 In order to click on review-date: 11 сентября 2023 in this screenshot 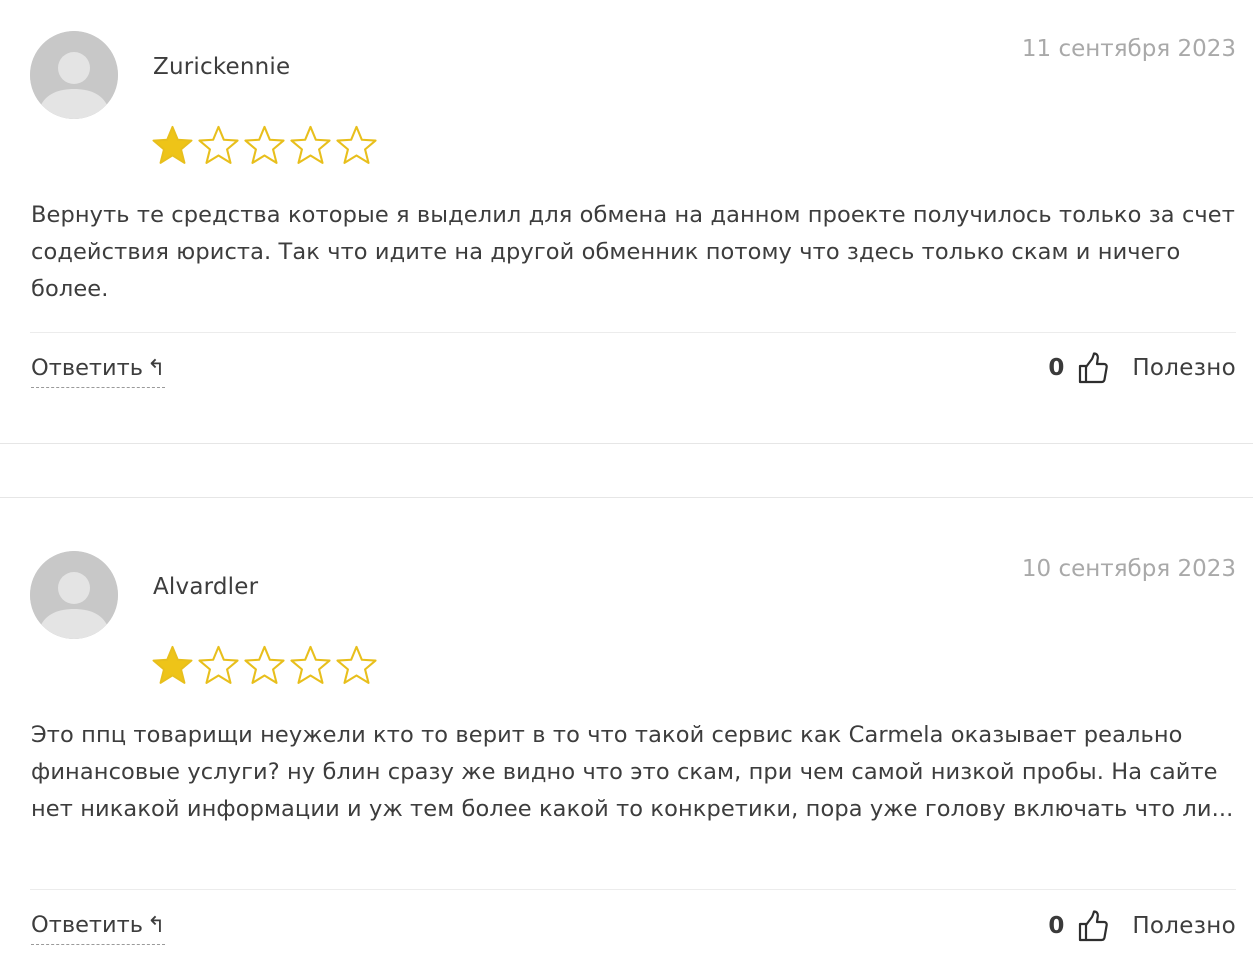, I will do `click(1128, 49)`.